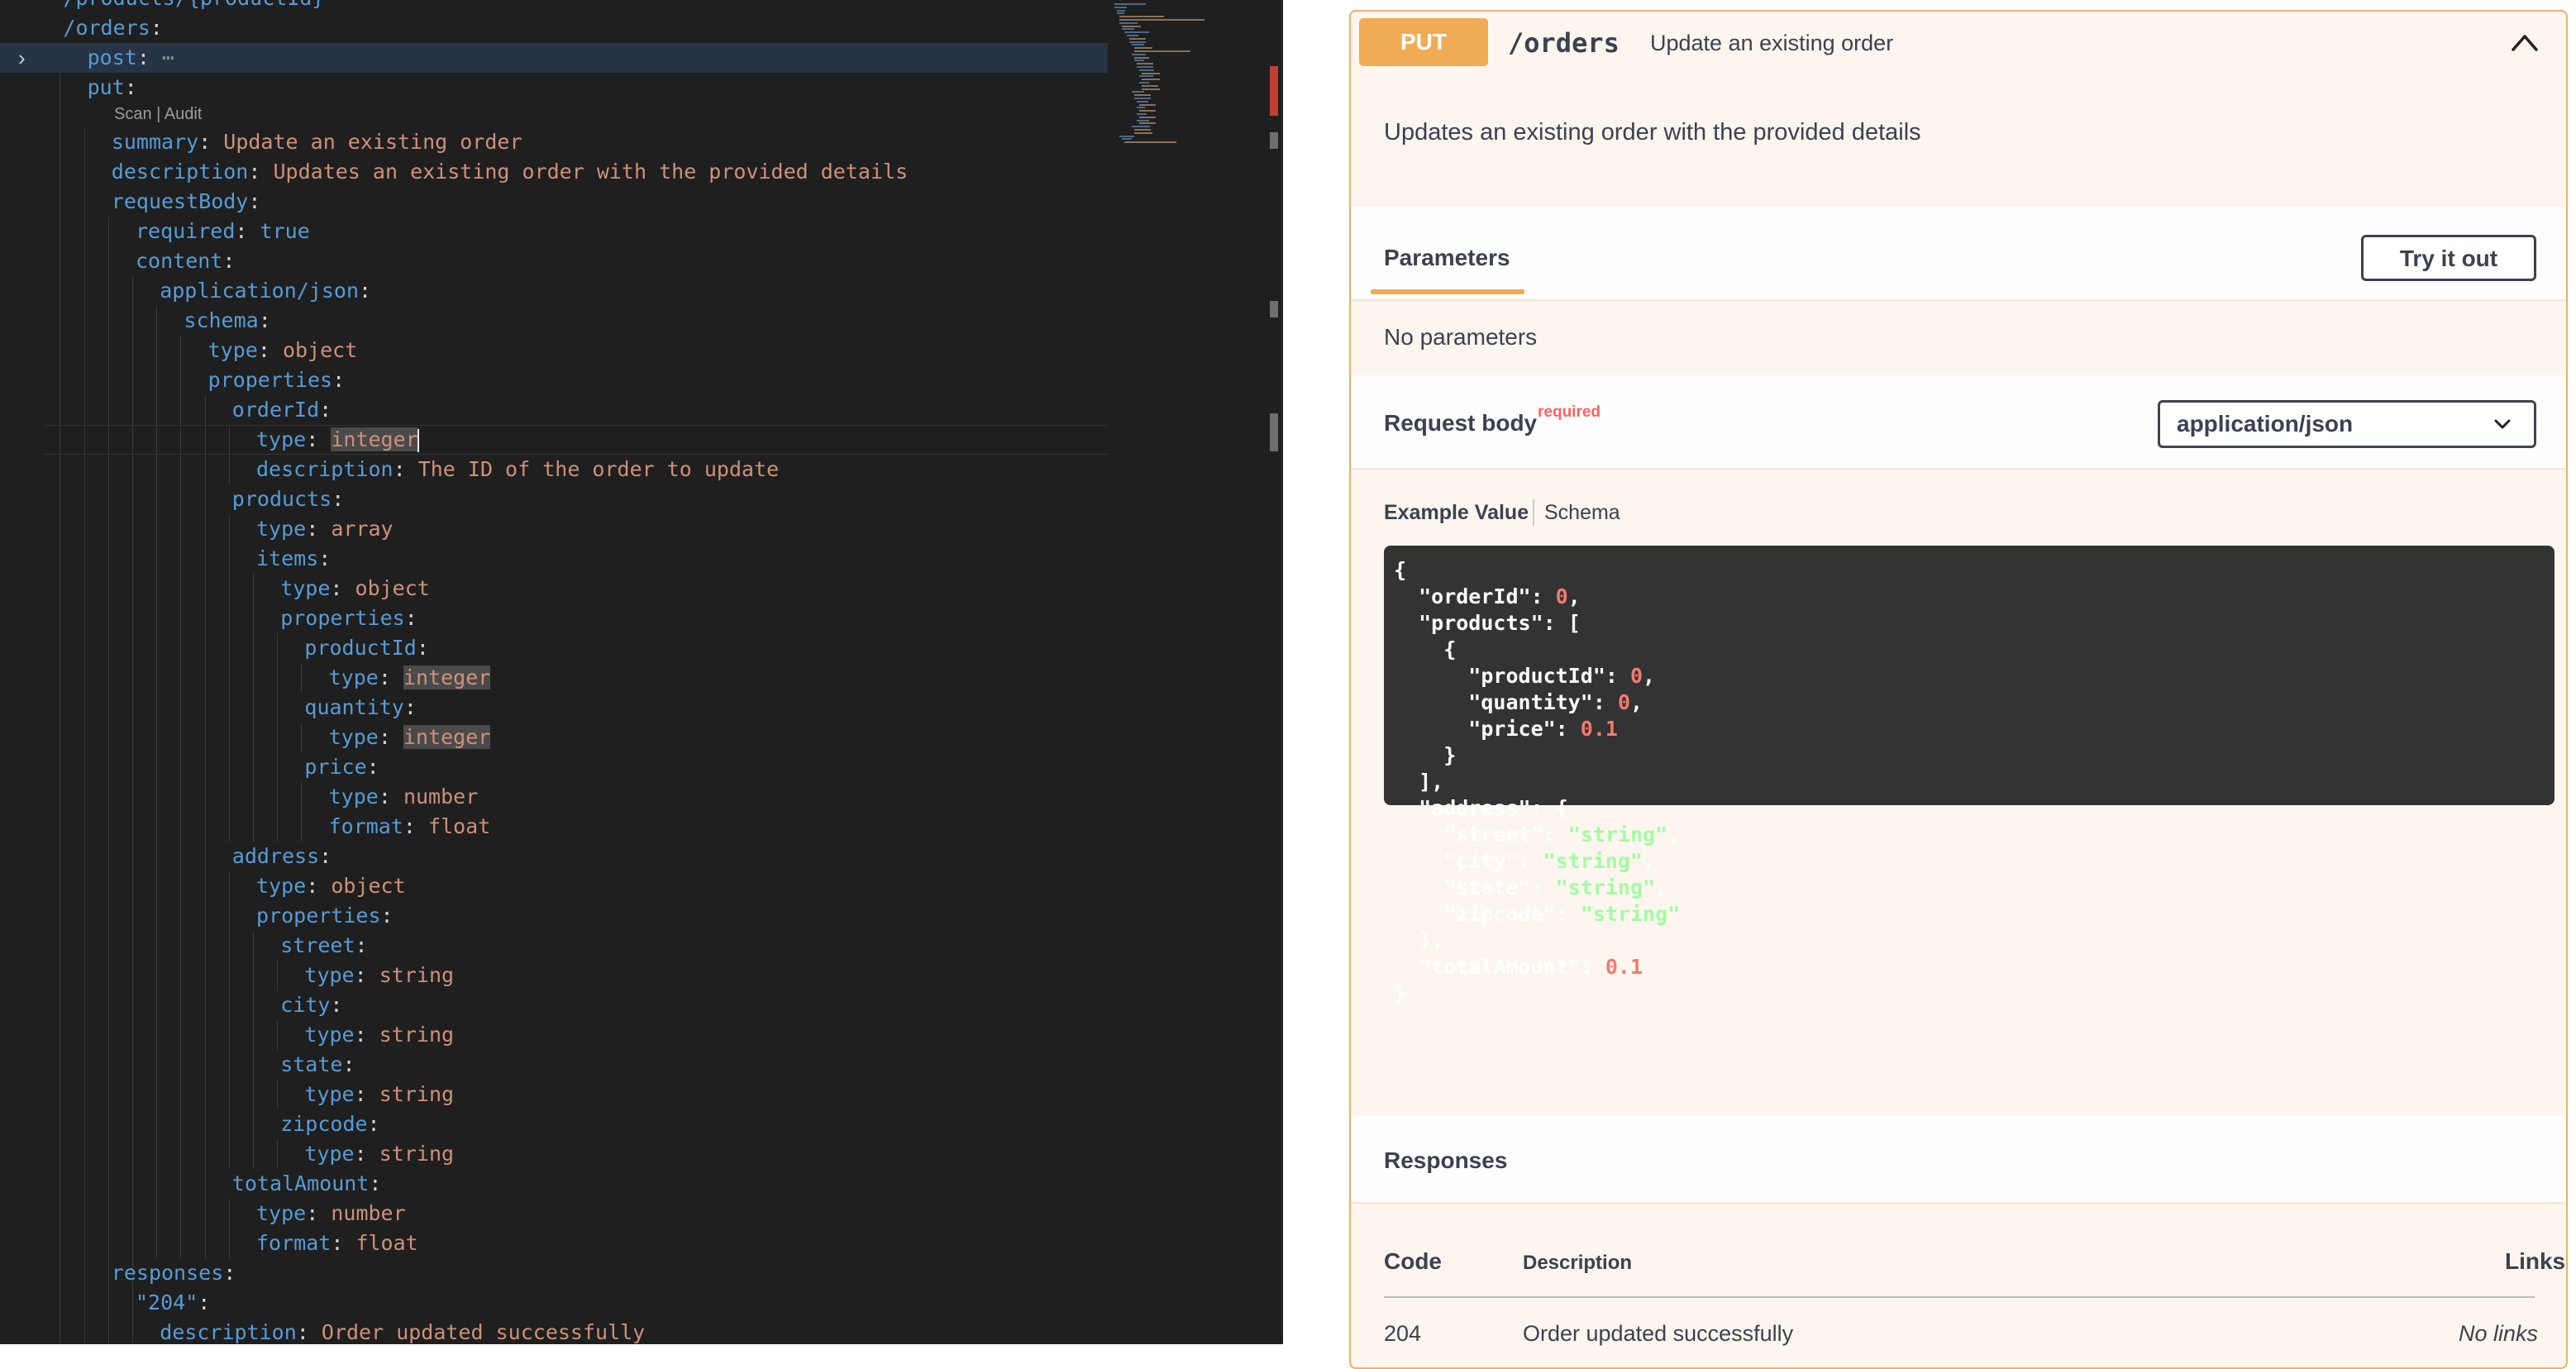 Image resolution: width=2576 pixels, height=1369 pixels. I want to click on code-line: totalAmount:, so click(554, 1184).